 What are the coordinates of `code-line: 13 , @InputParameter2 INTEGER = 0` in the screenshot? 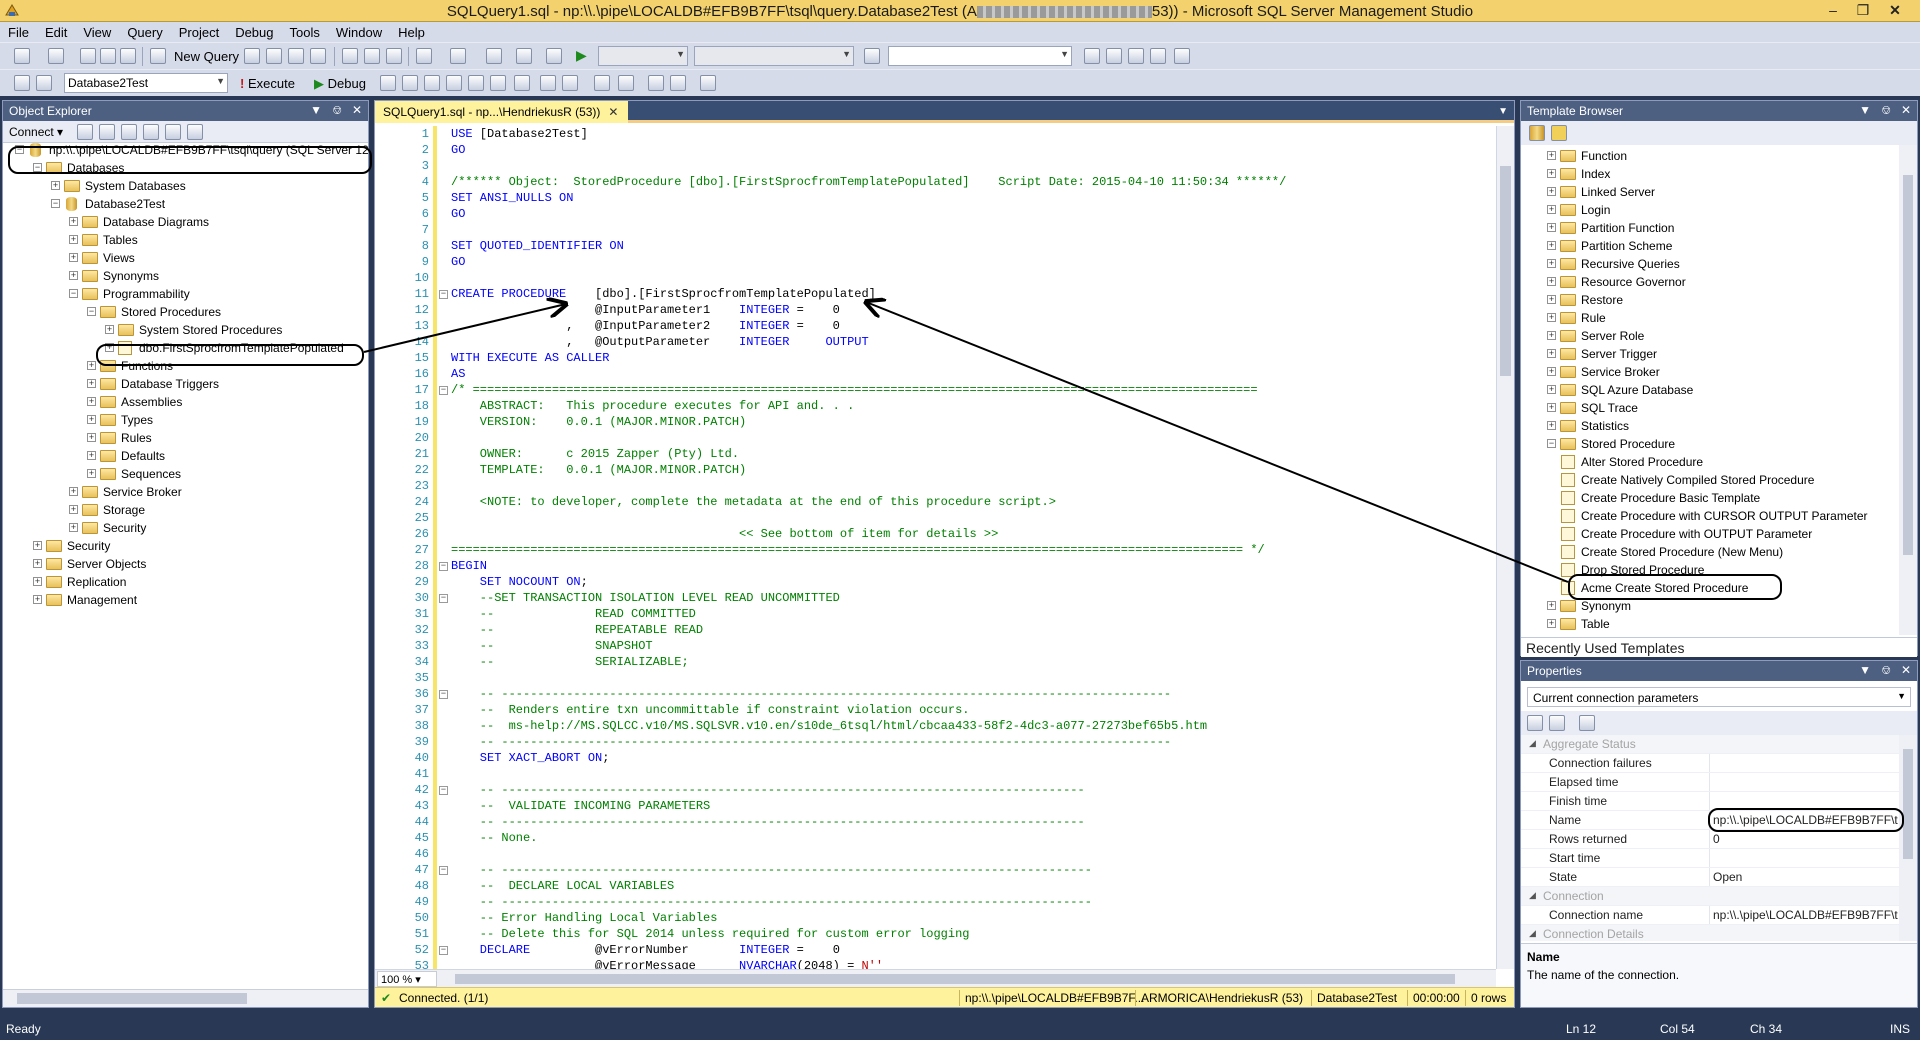 It's located at (935, 326).